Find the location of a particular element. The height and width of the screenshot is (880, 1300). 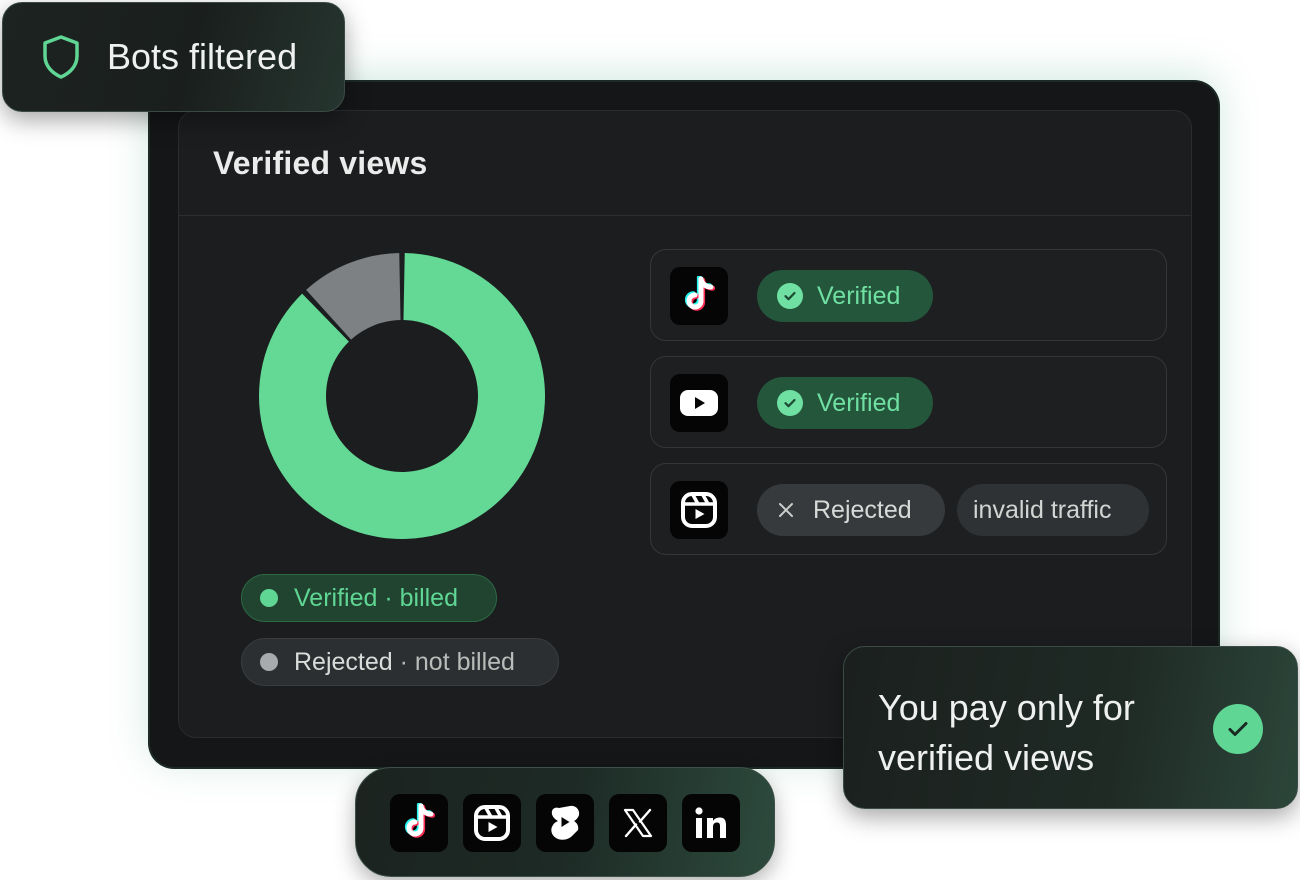

donut-slice-verified is located at coordinates (402, 396).